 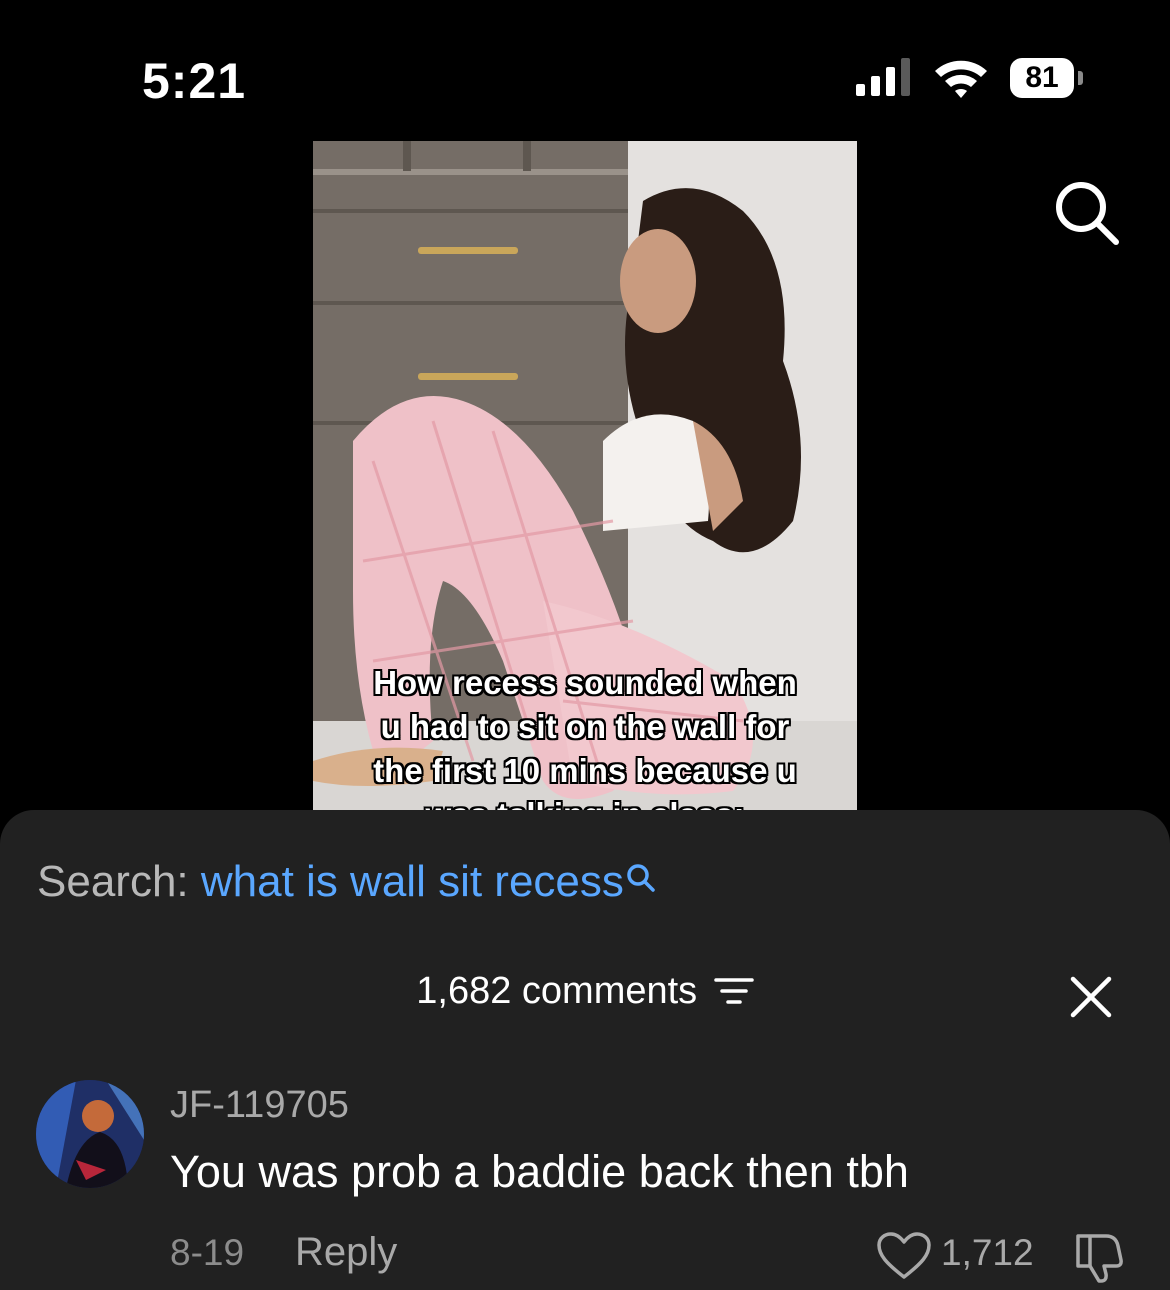 I want to click on search-label: Search:, so click(x=113, y=881).